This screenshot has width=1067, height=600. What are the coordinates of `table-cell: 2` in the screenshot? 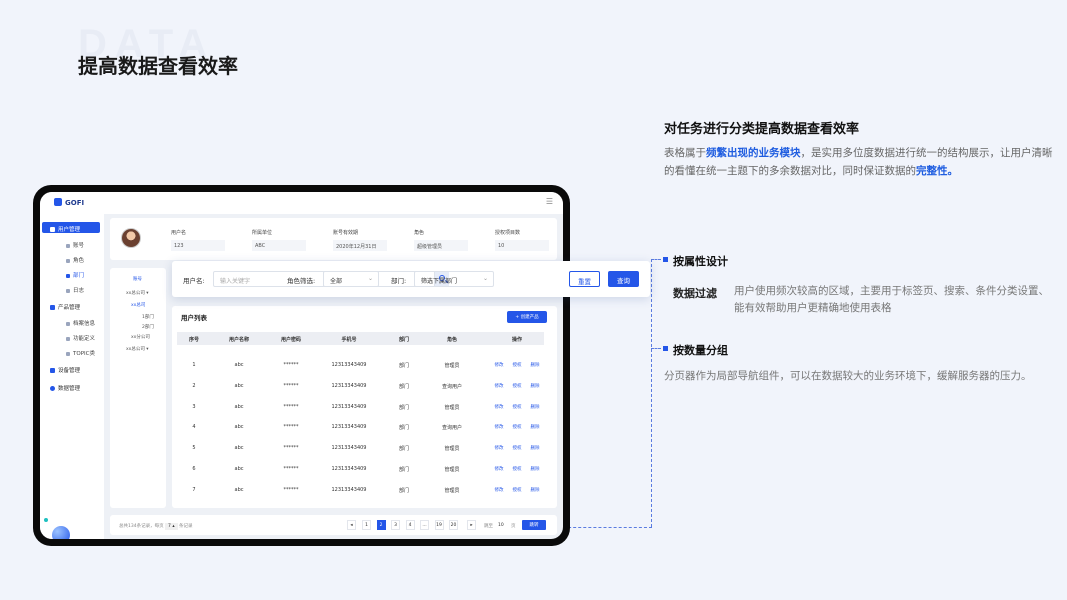 It's located at (194, 385).